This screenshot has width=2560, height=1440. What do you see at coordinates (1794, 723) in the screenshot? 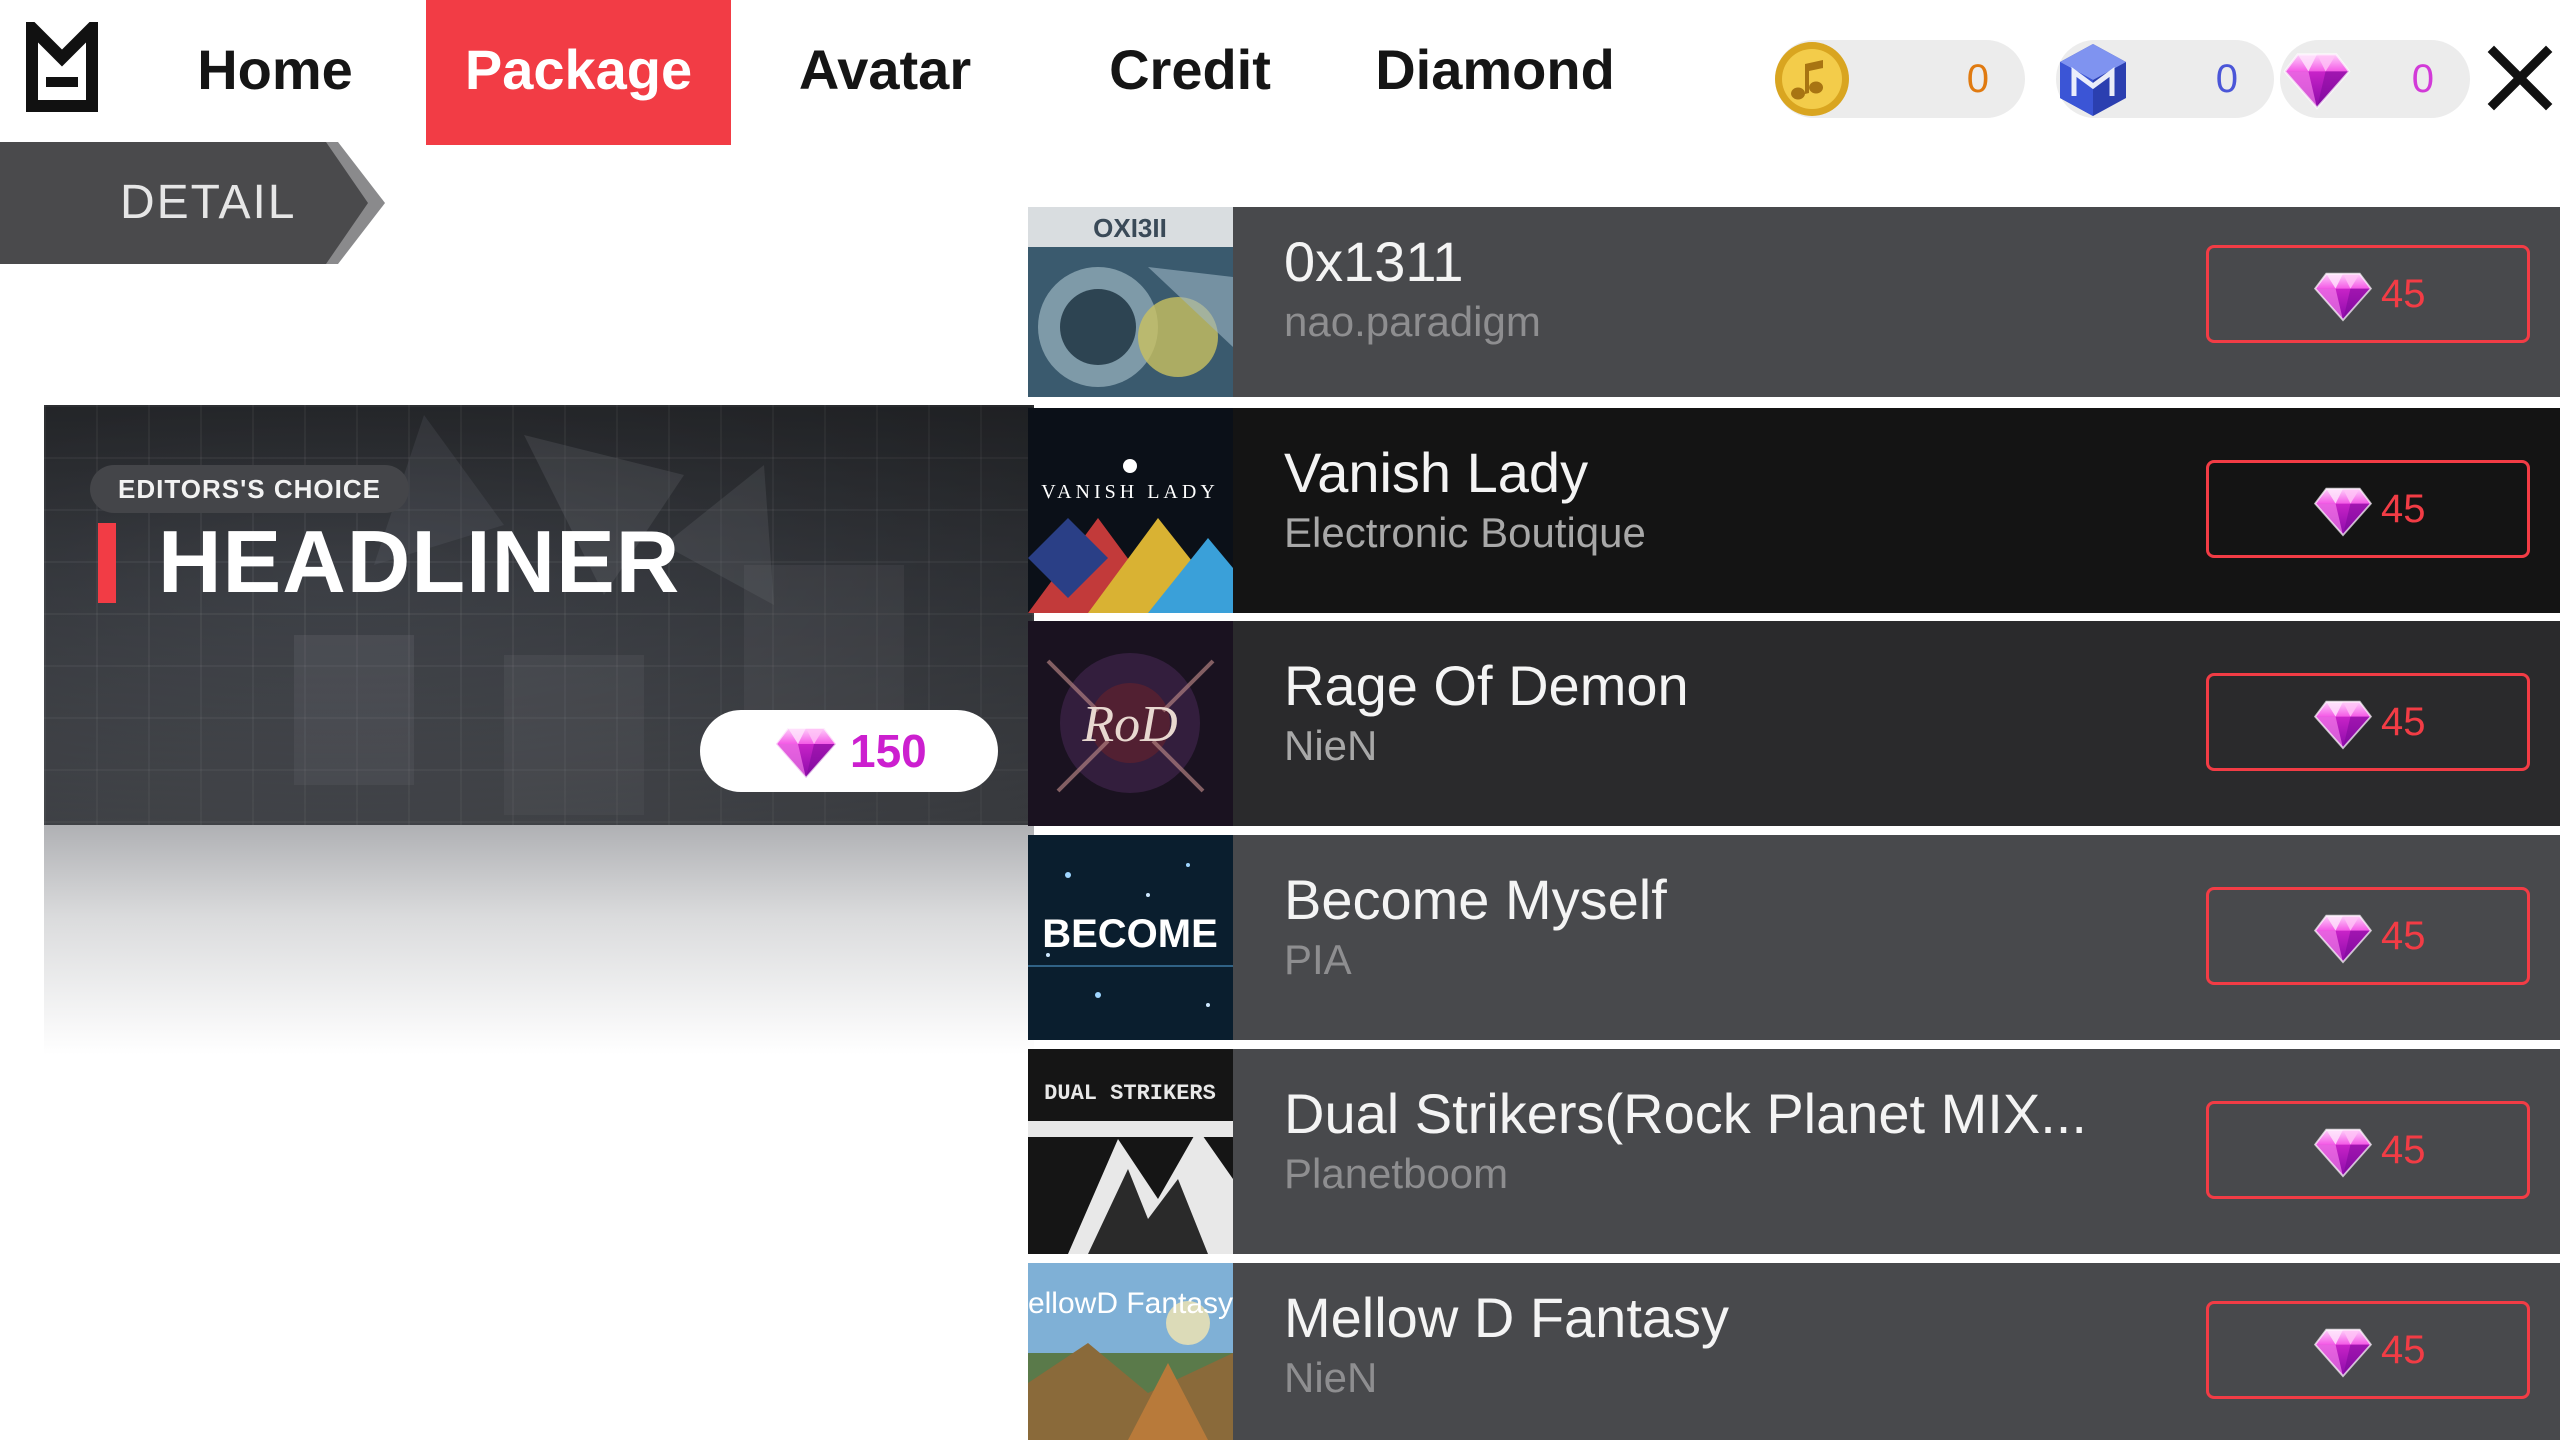
I see `song-row-rage-of-demon: RoD Rage Of Demon NieN 45` at bounding box center [1794, 723].